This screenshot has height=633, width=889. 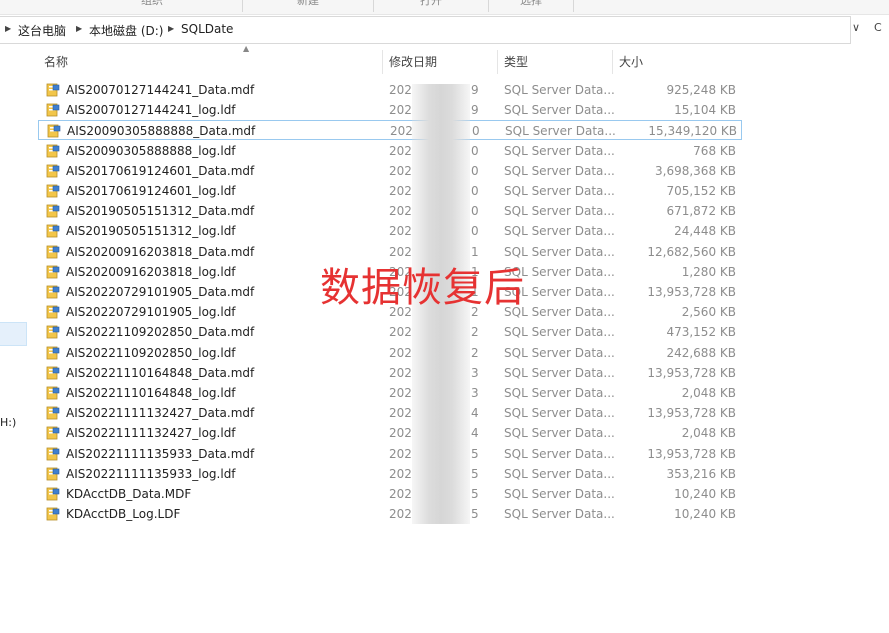 What do you see at coordinates (708, 312) in the screenshot?
I see `file-size: 2,560 KB` at bounding box center [708, 312].